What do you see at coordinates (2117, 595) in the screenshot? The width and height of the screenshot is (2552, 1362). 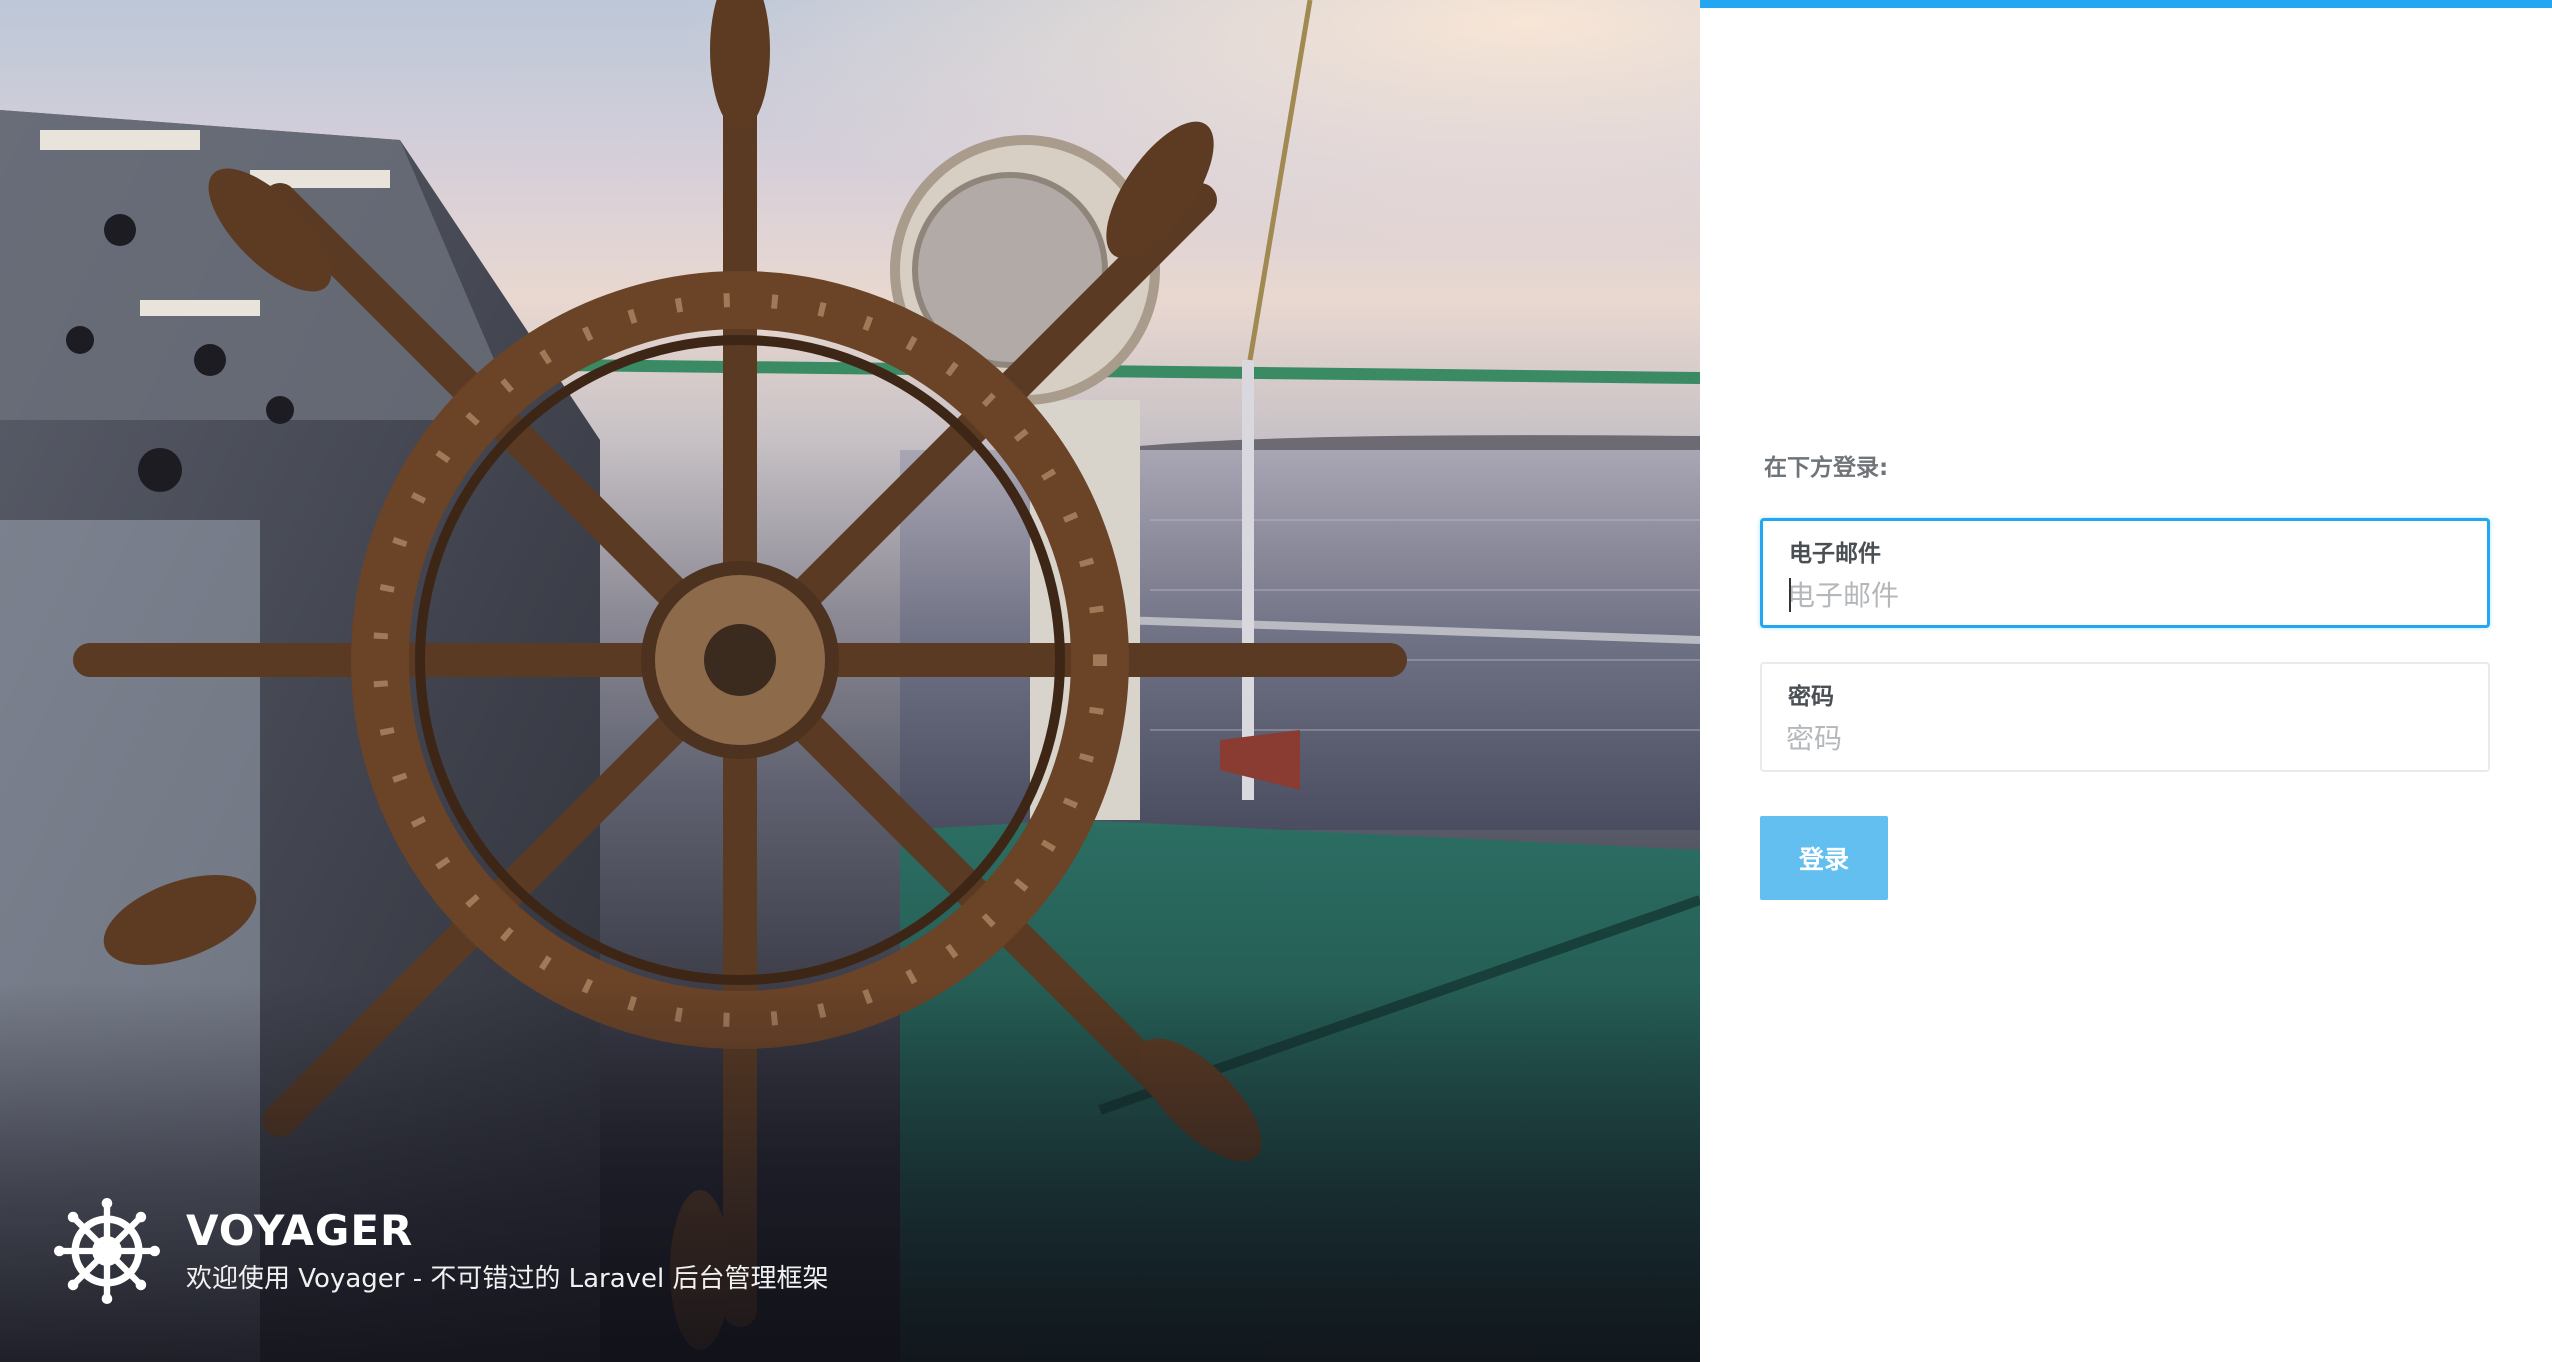 I see `email-input` at bounding box center [2117, 595].